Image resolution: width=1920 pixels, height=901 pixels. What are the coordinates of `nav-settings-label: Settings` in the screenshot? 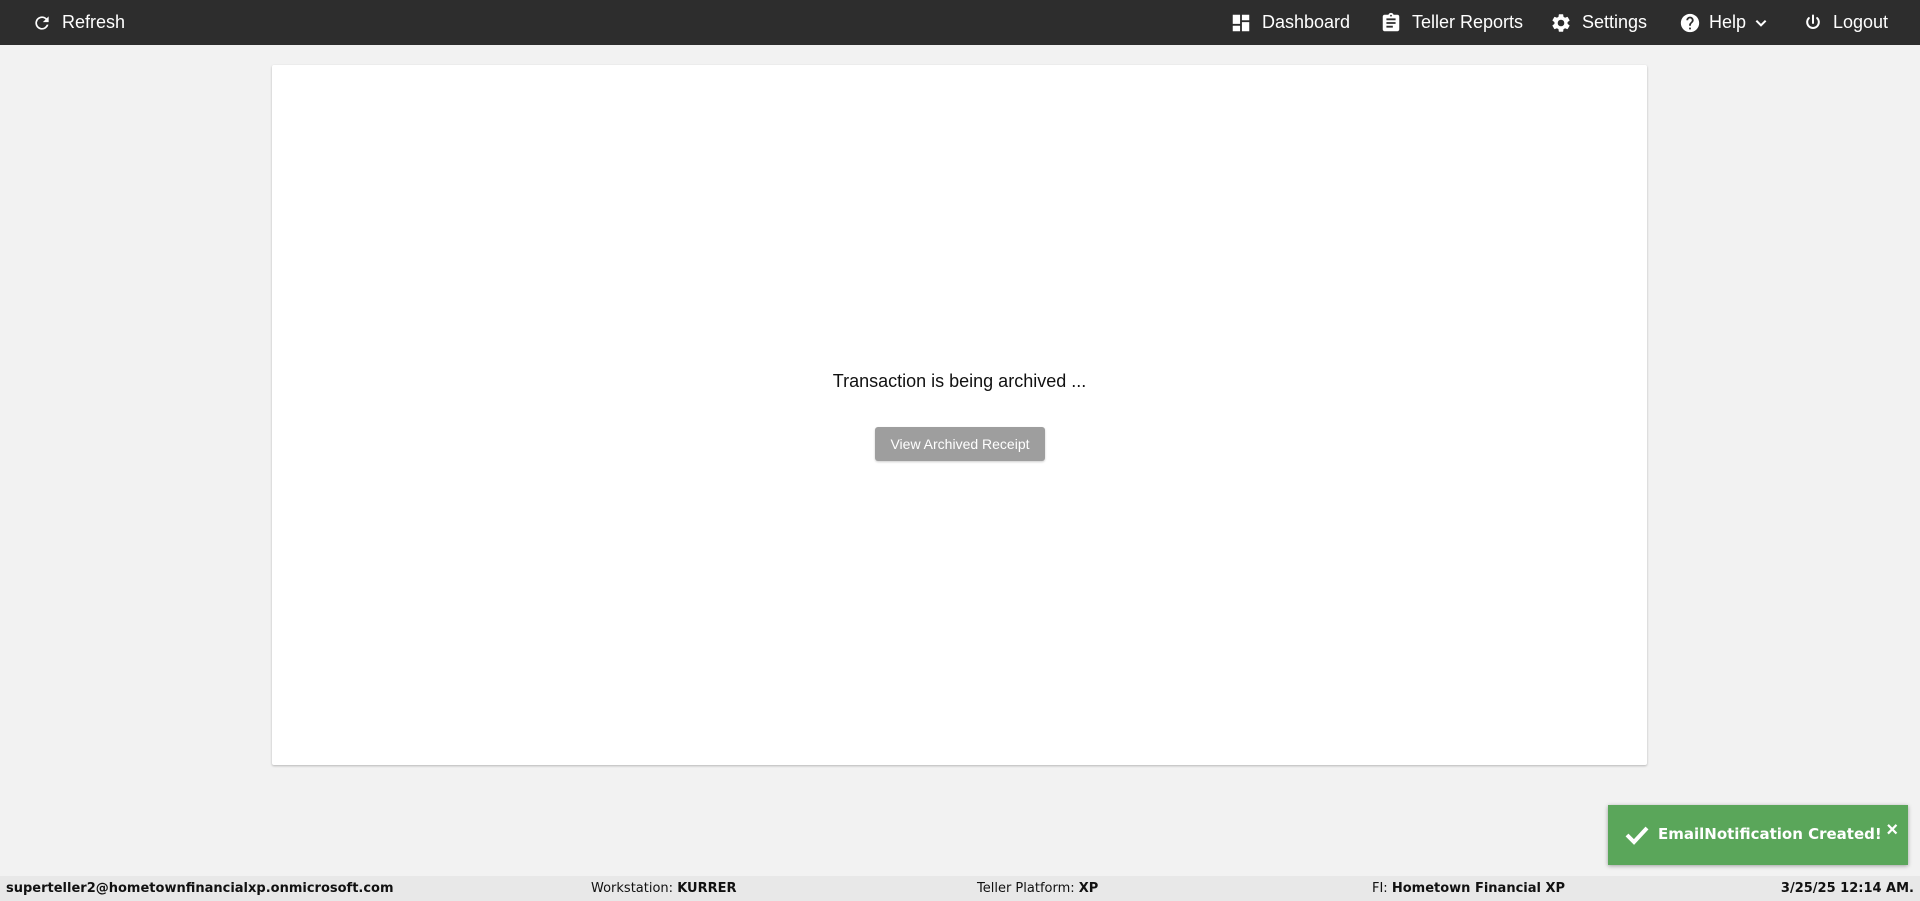 It's located at (1615, 22).